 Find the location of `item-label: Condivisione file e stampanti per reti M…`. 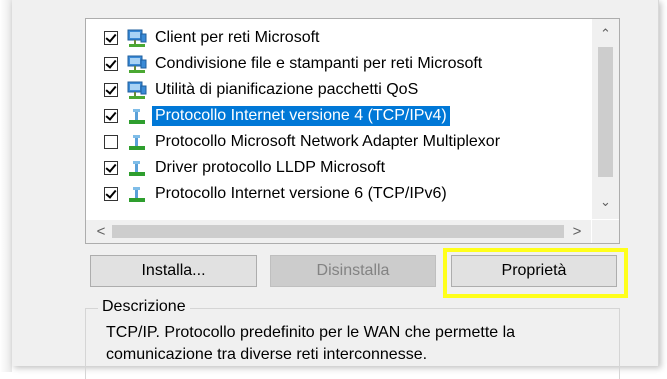

item-label: Condivisione file e stampanti per reti M… is located at coordinates (319, 63).